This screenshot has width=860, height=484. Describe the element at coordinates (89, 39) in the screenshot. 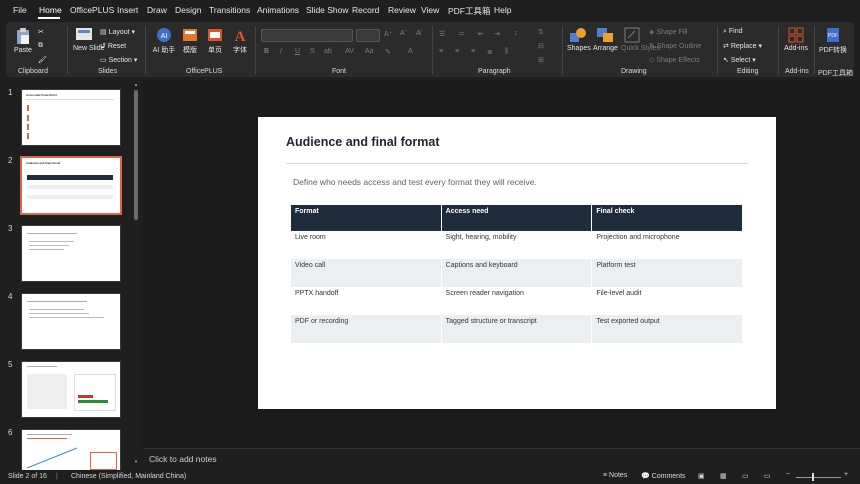

I see `new-slide-button: New Slide` at that location.